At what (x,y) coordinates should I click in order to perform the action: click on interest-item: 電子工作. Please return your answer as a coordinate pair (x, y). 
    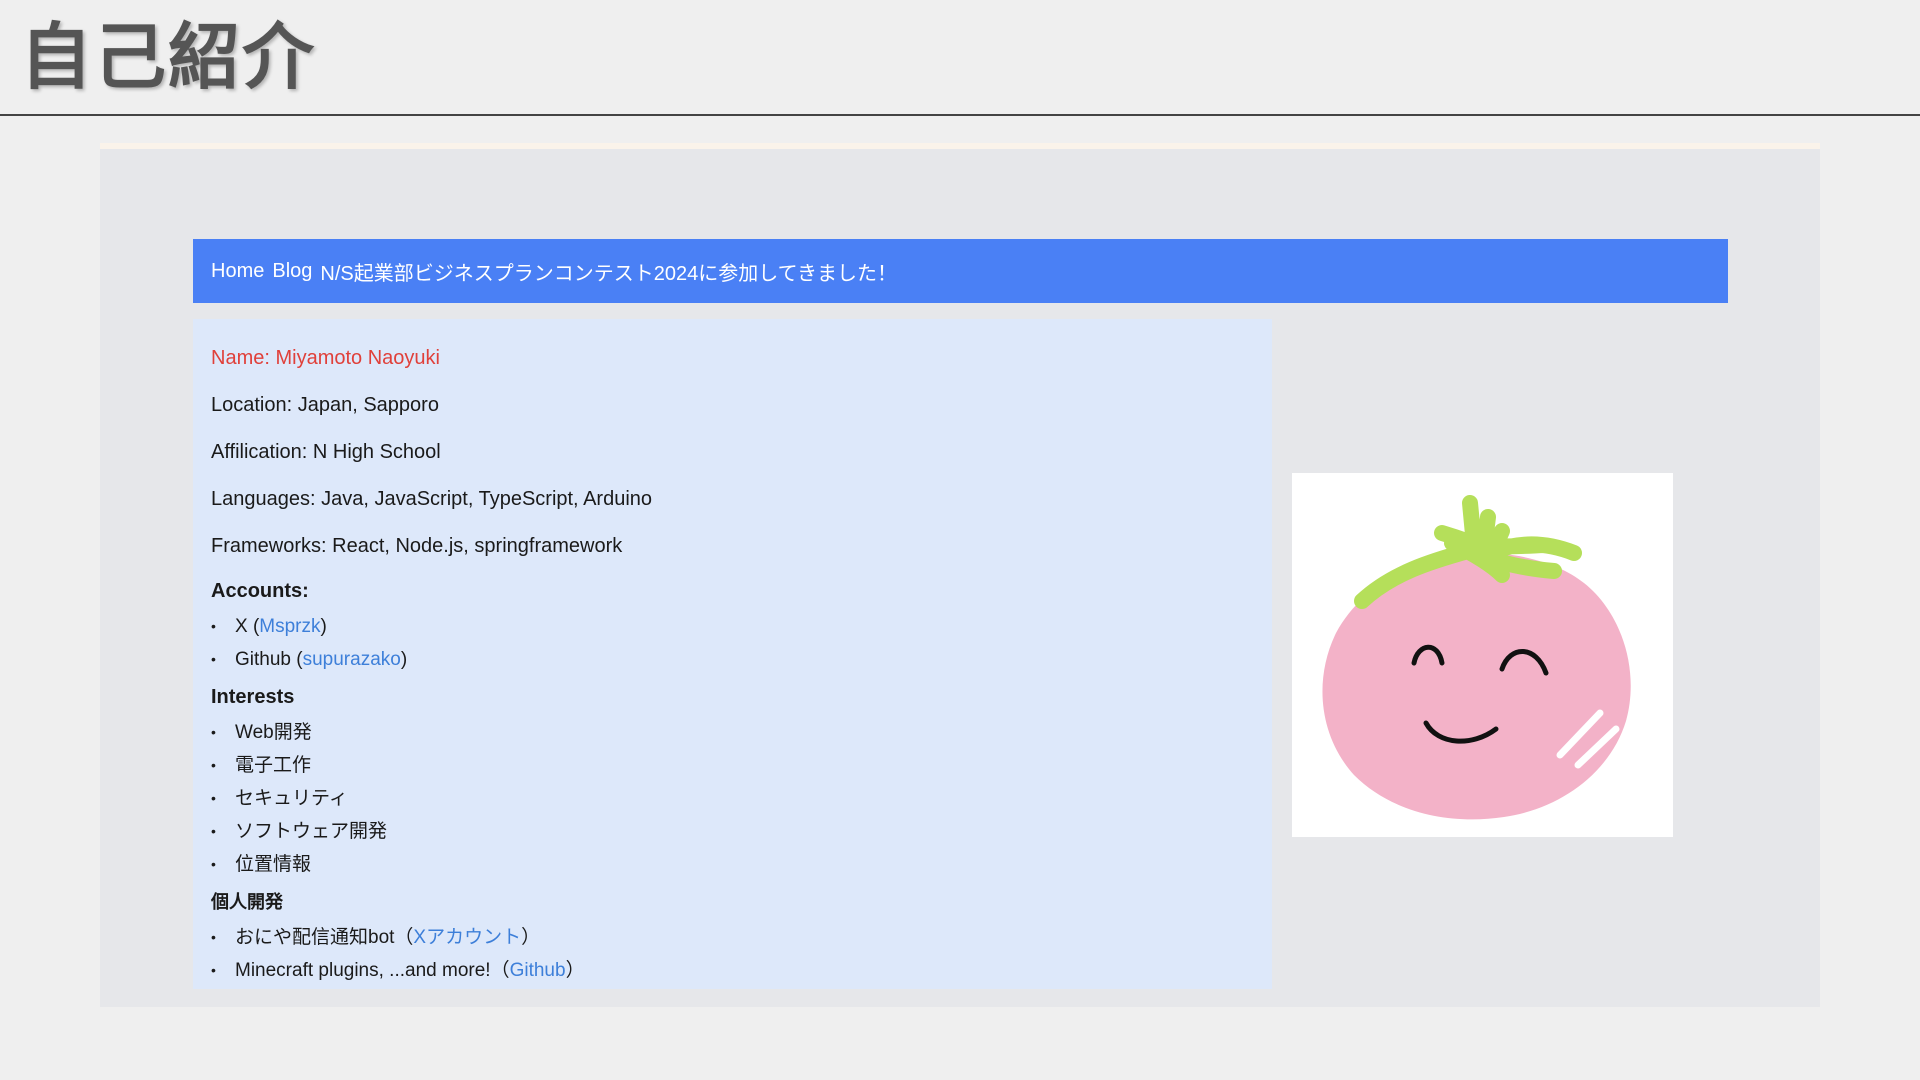
    Looking at the image, I should click on (732, 765).